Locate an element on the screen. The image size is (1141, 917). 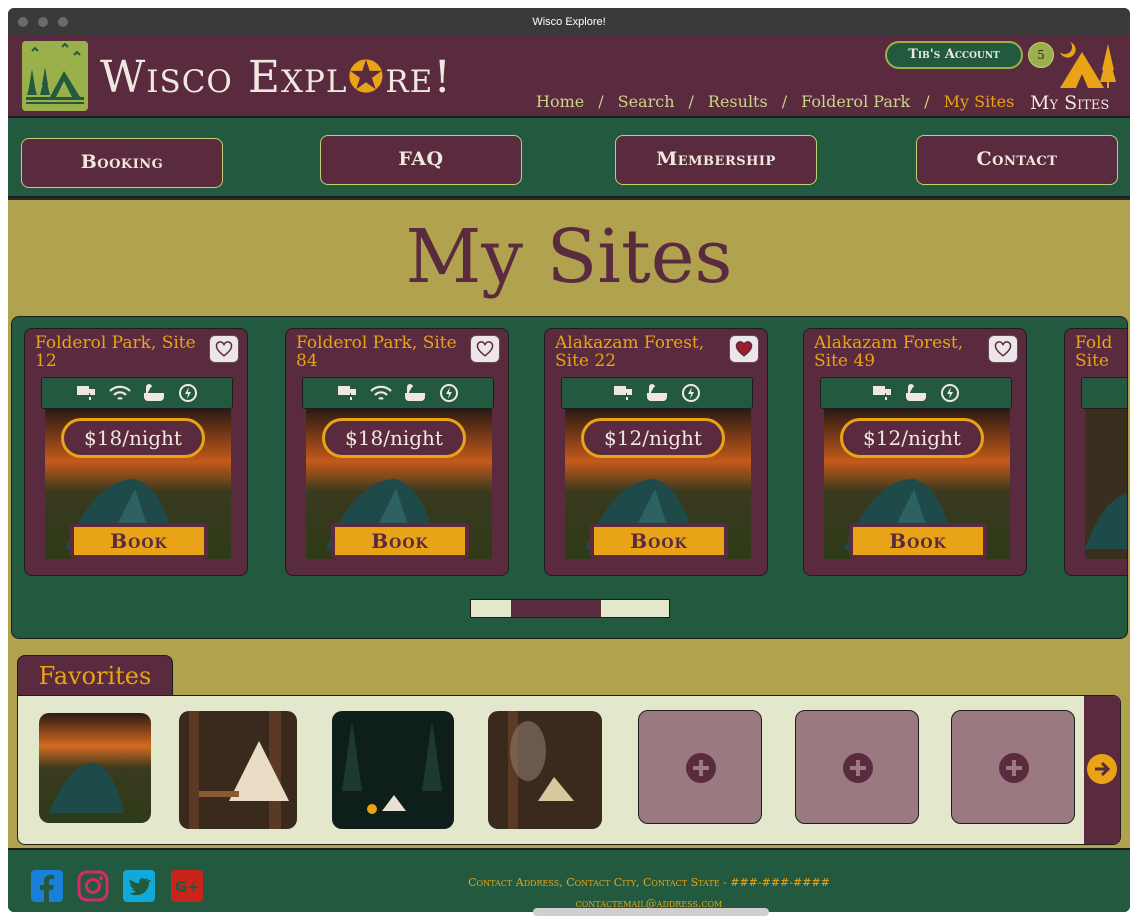
heart-filled-icon is located at coordinates (744, 349).